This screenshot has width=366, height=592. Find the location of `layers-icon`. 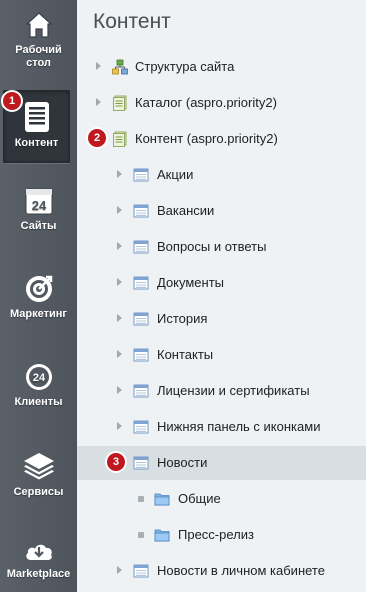

layers-icon is located at coordinates (38, 466).